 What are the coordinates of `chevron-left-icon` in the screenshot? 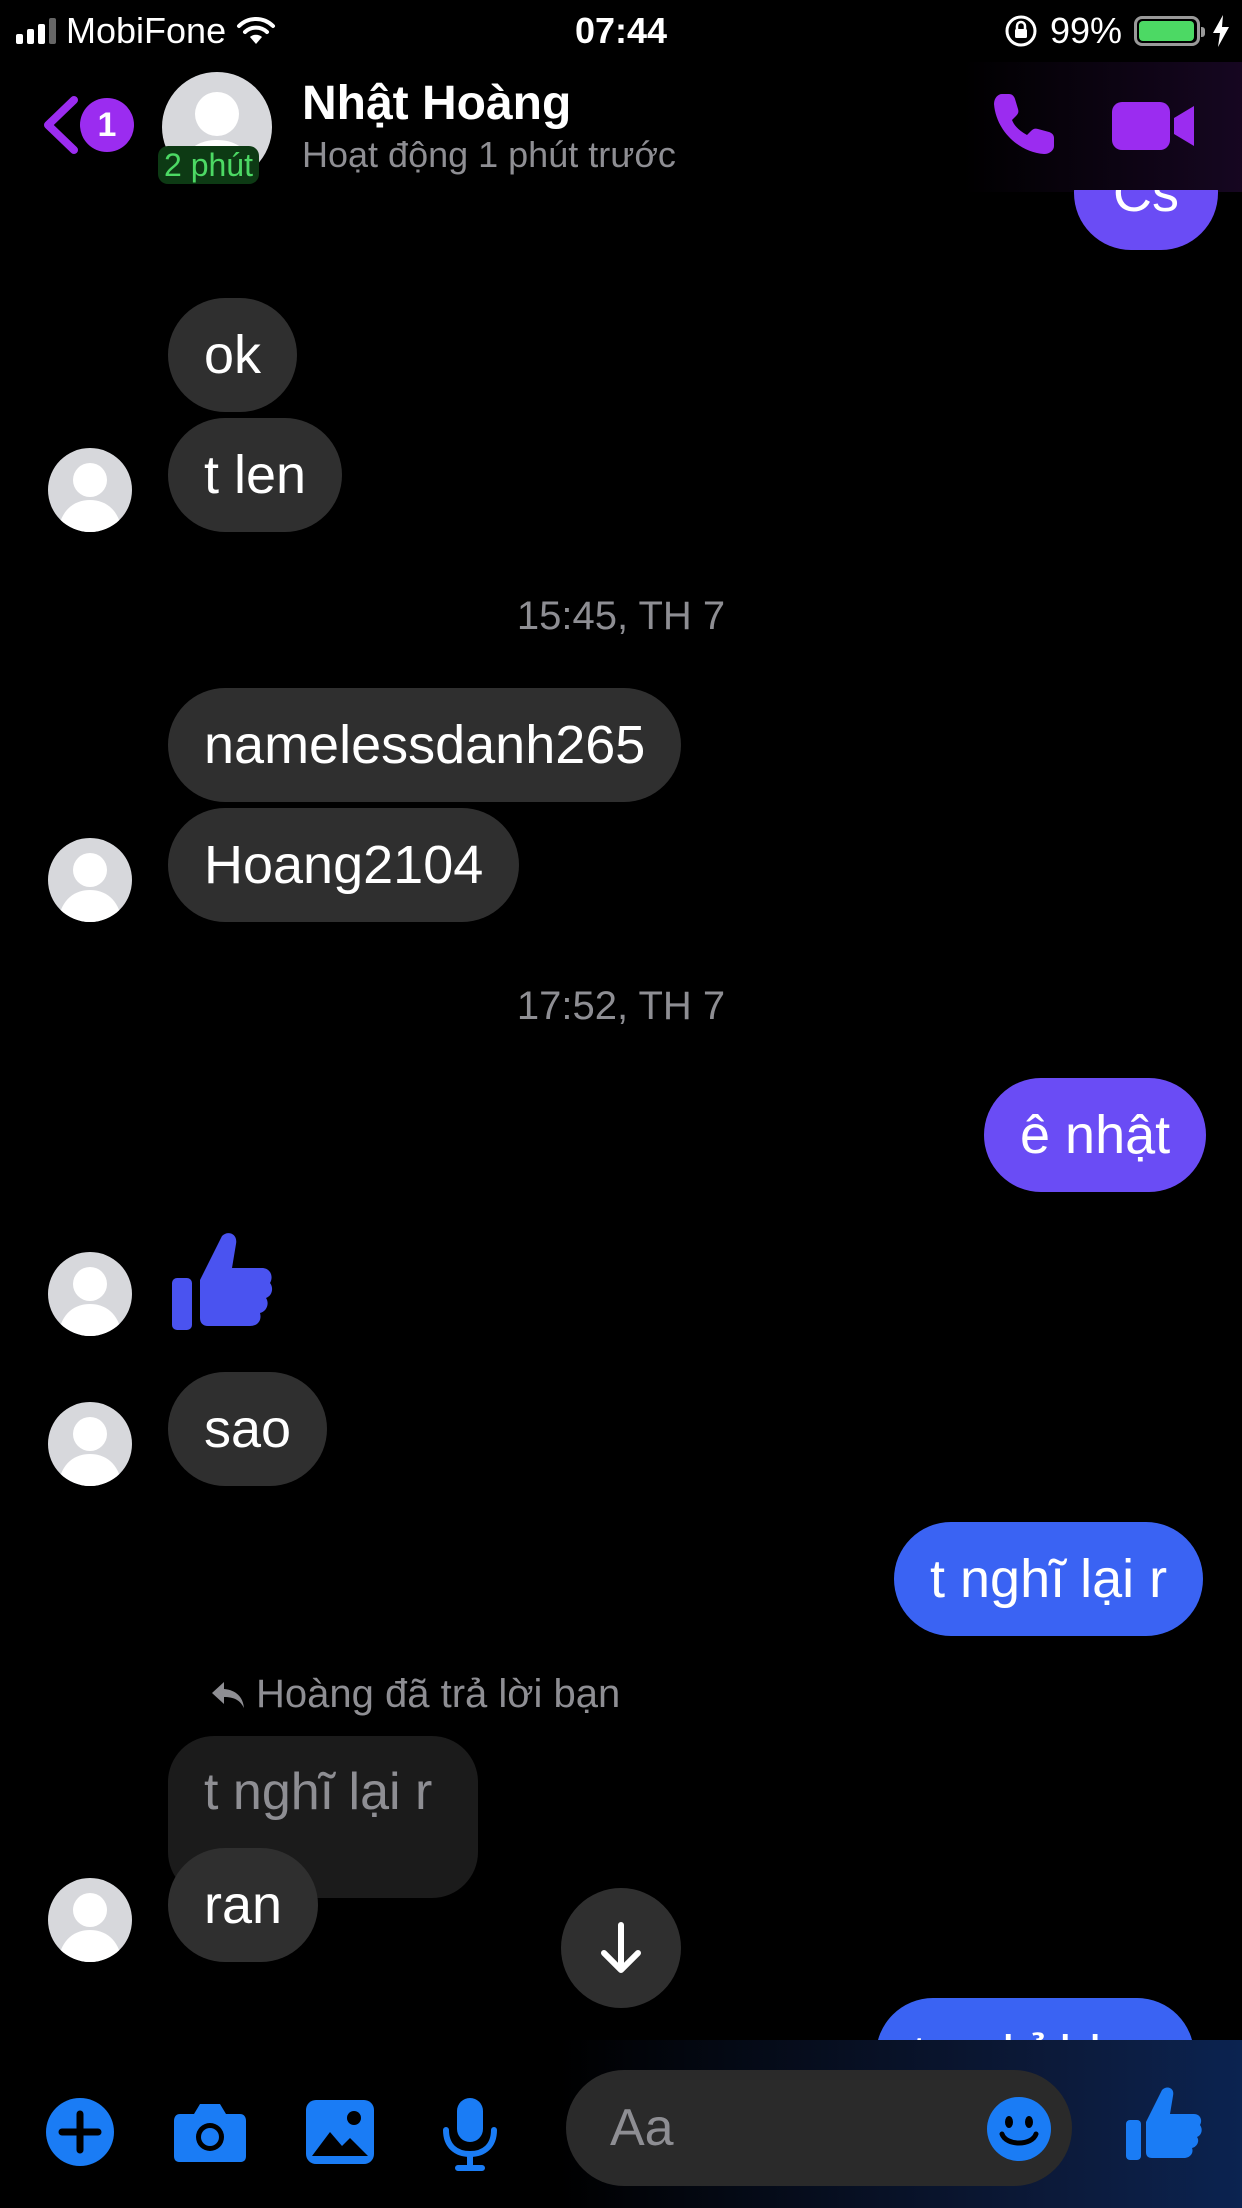 It's located at (59, 125).